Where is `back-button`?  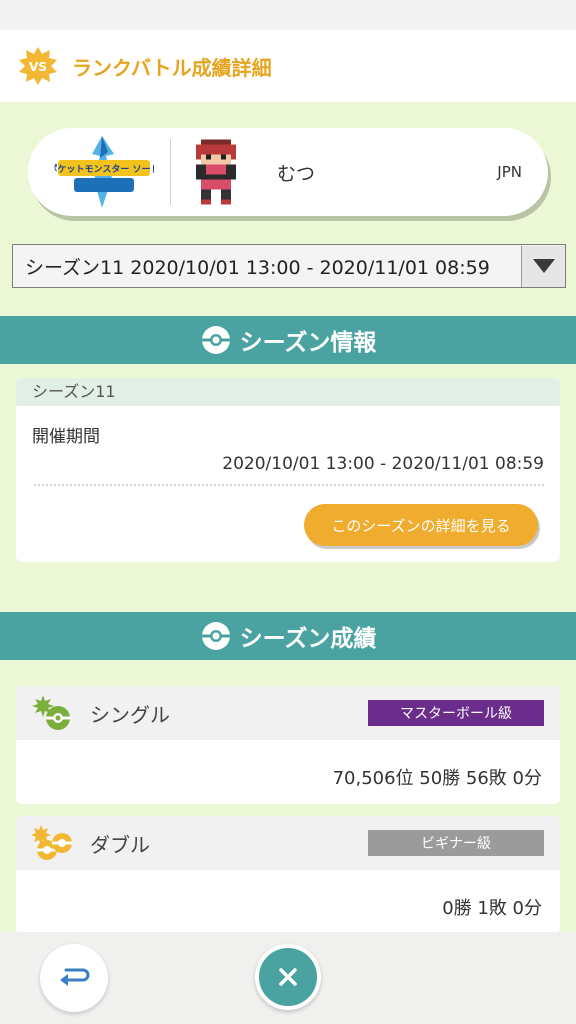 back-button is located at coordinates (74, 978).